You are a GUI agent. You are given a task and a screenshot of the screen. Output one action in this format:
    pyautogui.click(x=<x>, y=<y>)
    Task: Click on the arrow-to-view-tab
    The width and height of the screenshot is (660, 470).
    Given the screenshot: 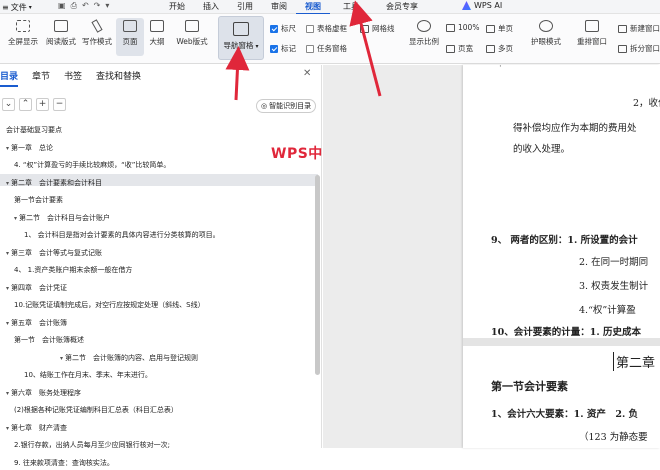 What is the action you would take?
    pyautogui.click(x=365, y=48)
    